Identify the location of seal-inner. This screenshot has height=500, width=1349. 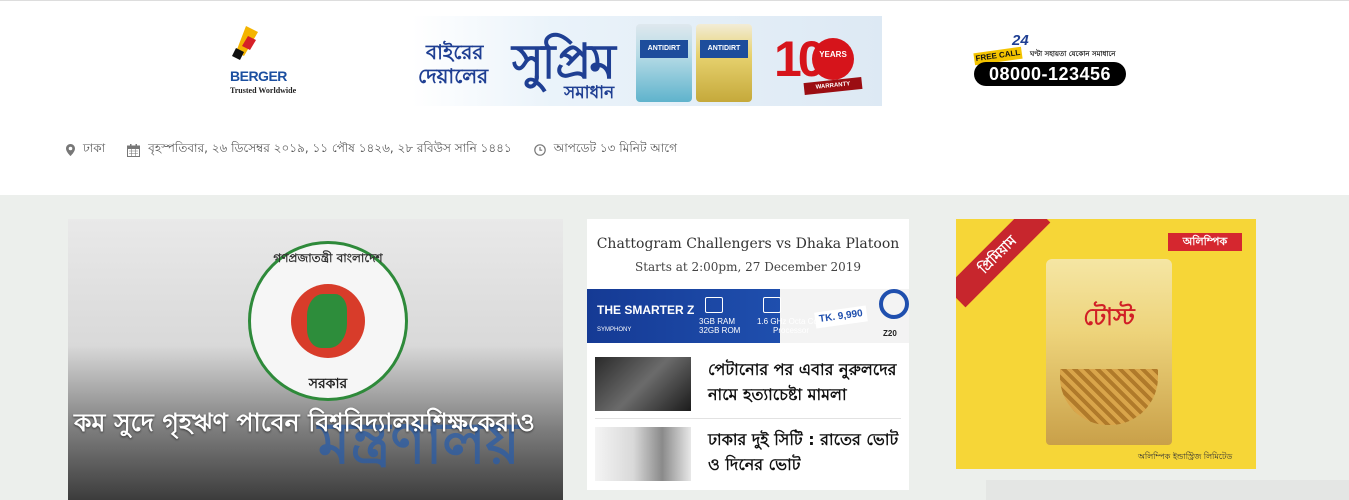
(328, 321).